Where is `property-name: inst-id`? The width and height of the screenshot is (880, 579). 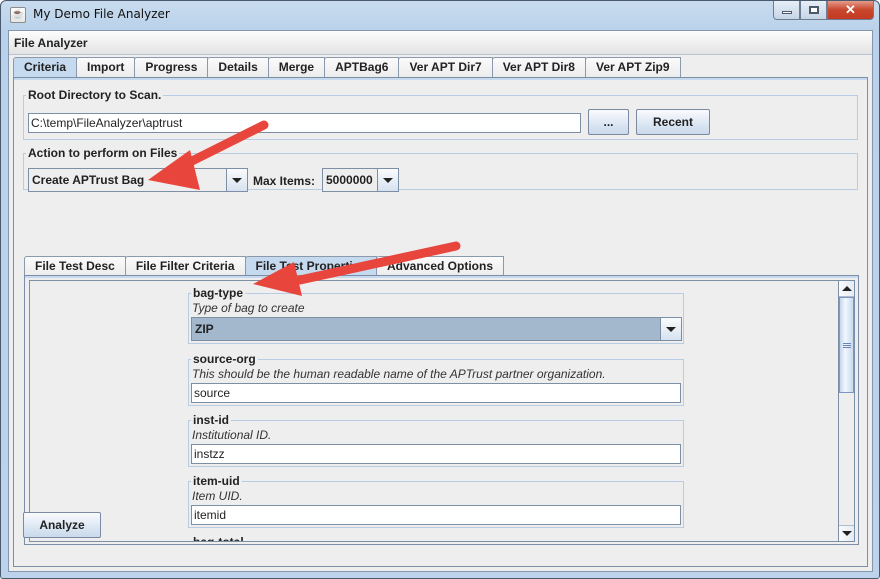
property-name: inst-id is located at coordinates (211, 420).